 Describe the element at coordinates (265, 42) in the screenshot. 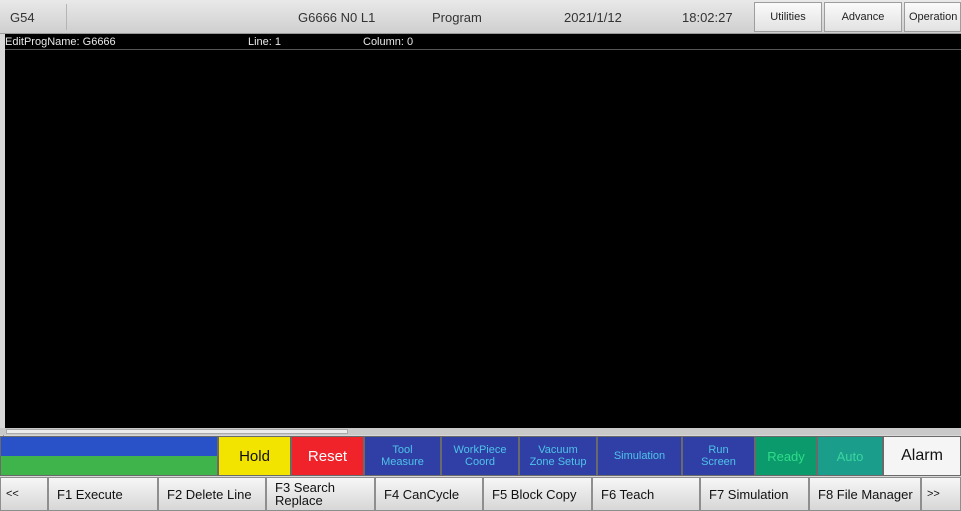

I see `line-indicator: Line: 1` at that location.